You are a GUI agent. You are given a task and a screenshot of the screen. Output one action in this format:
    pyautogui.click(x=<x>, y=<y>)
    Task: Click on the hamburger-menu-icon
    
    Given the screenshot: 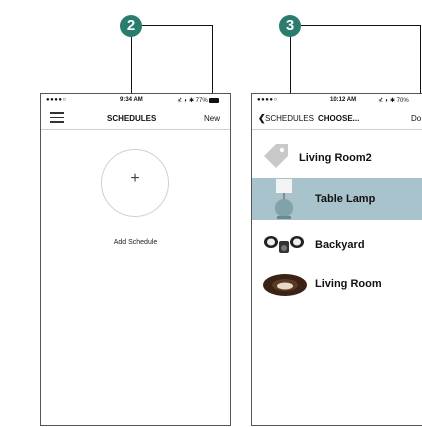 What is the action you would take?
    pyautogui.click(x=57, y=117)
    